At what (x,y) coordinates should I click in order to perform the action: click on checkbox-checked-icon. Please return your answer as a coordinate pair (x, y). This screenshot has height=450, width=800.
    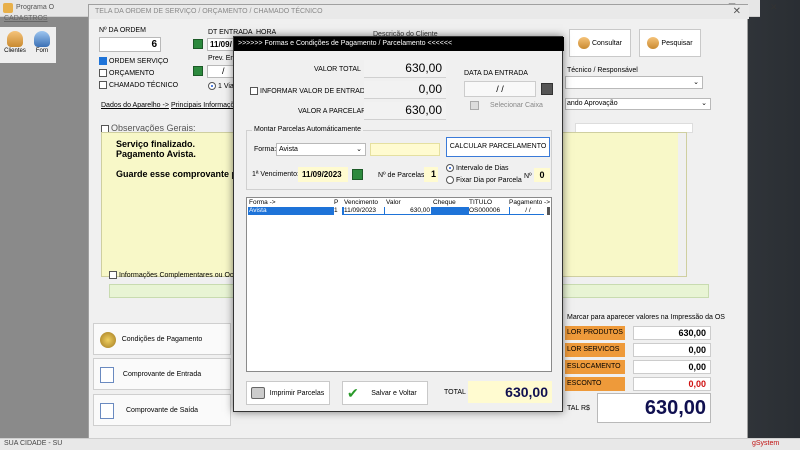
    Looking at the image, I should click on (103, 61).